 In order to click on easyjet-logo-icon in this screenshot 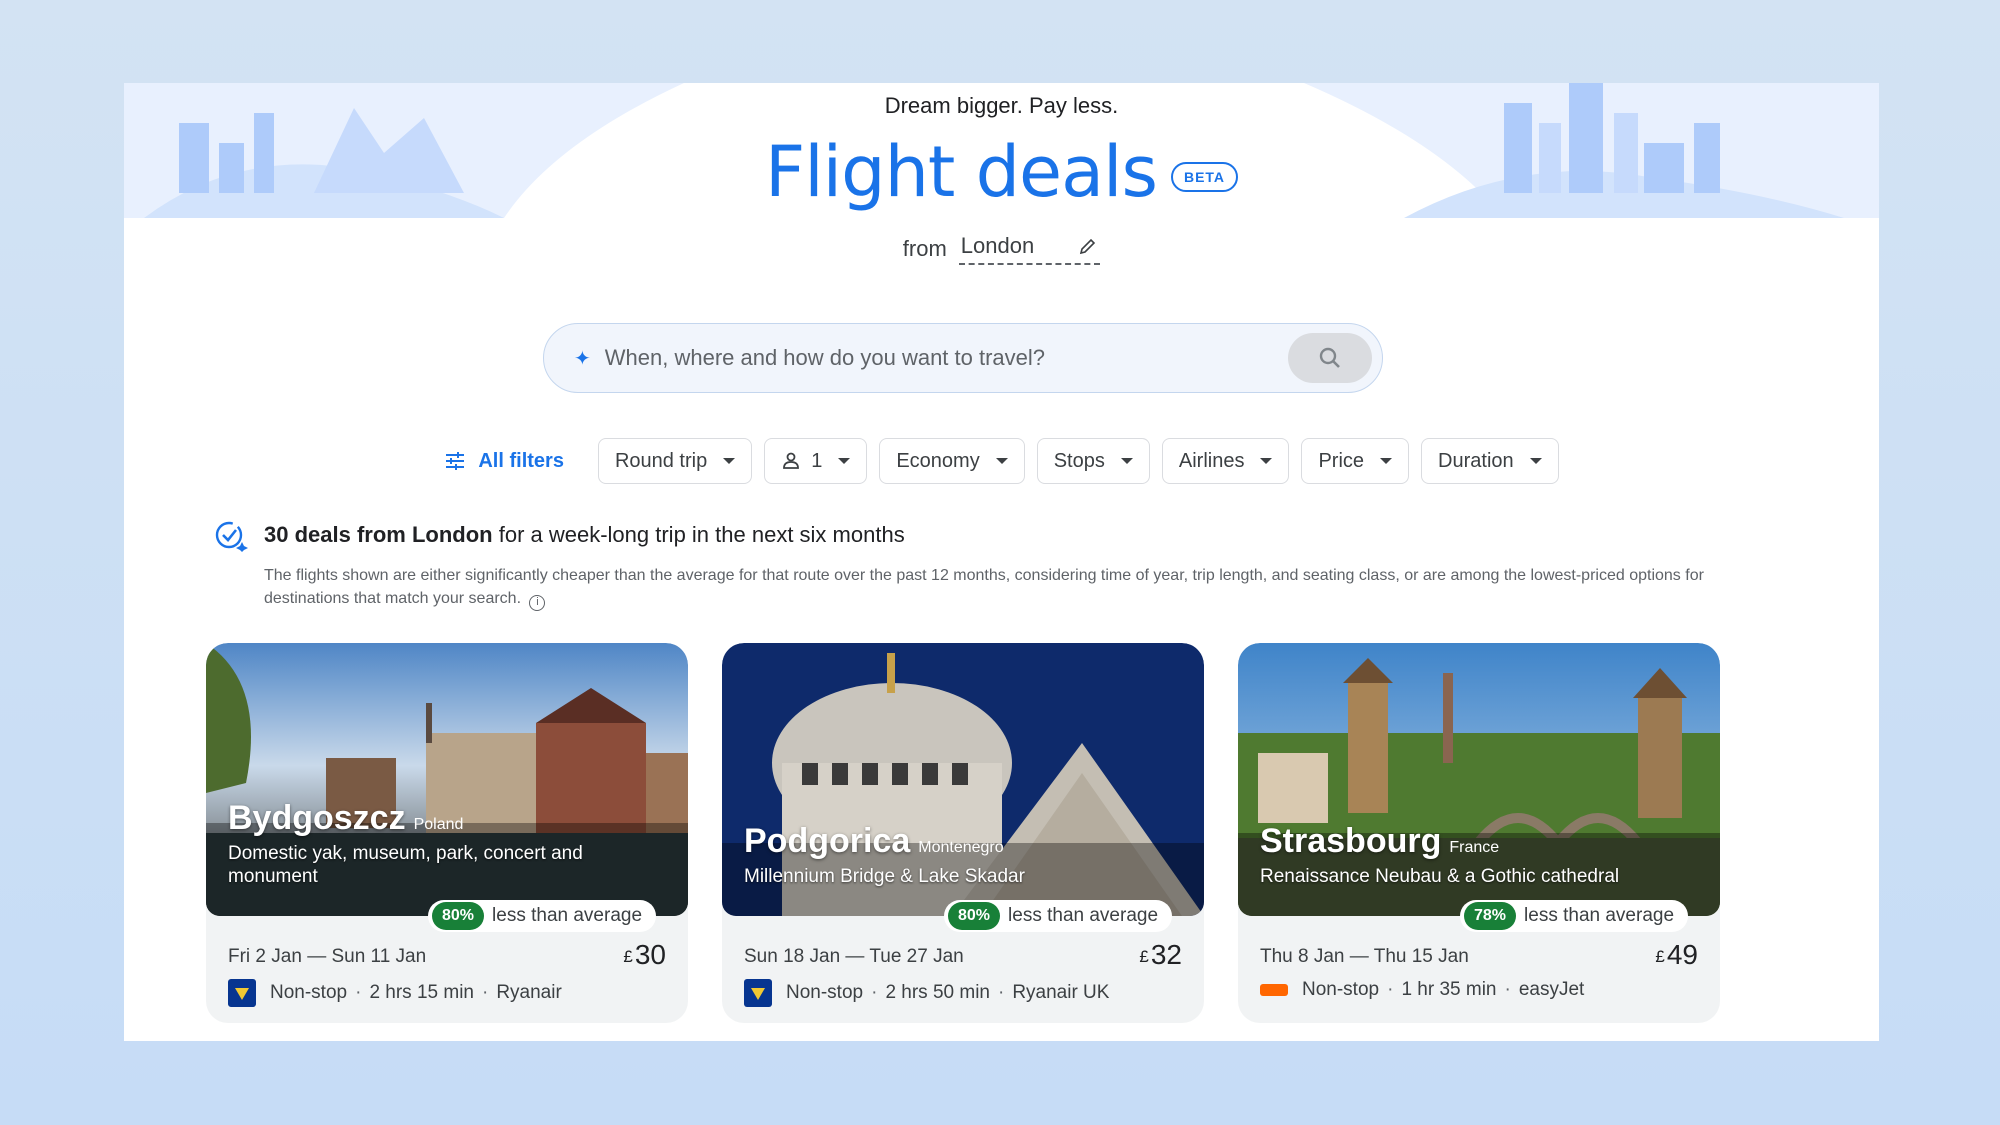, I will do `click(1274, 990)`.